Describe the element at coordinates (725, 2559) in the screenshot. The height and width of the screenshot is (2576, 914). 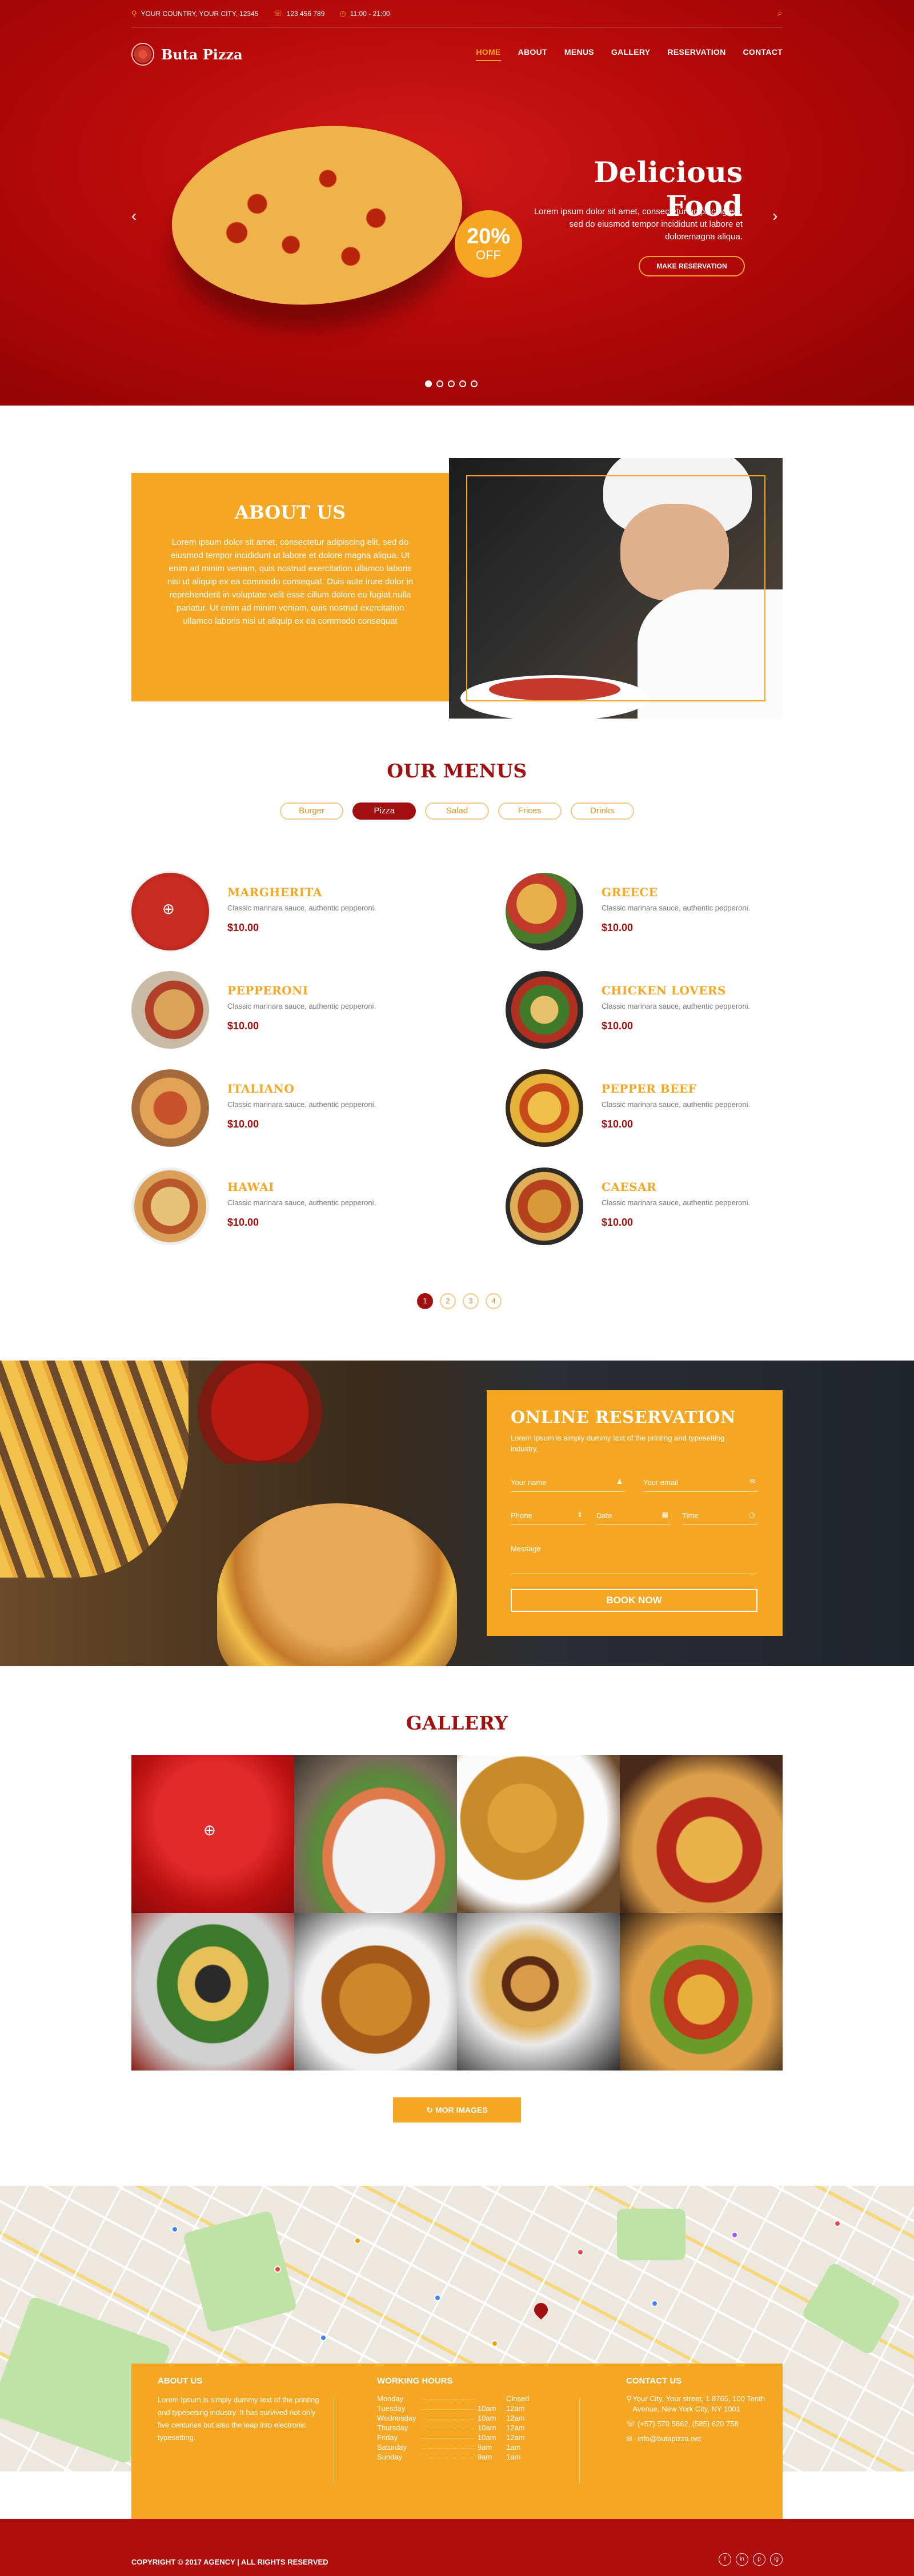
I see `facebook-icon: f` at that location.